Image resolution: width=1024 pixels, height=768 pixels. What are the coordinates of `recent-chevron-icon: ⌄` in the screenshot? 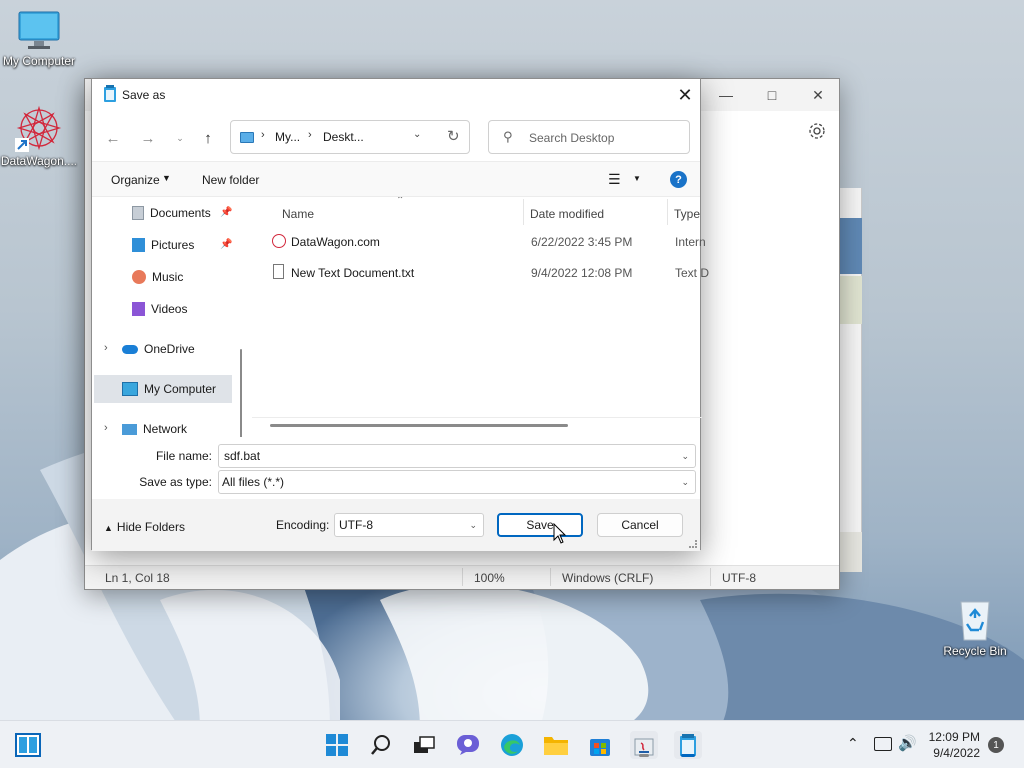 It's located at (180, 138).